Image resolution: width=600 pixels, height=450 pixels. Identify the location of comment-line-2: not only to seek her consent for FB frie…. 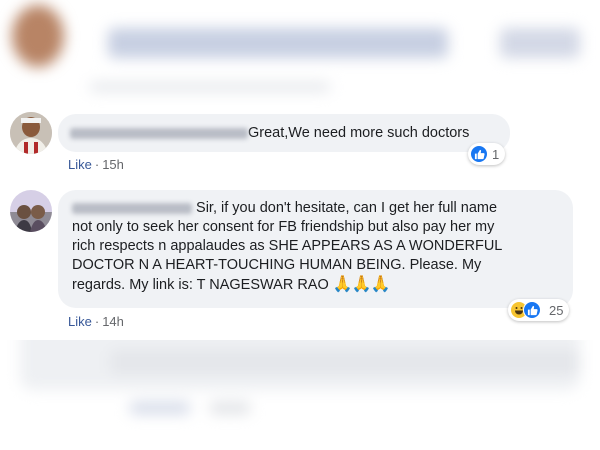
(283, 227).